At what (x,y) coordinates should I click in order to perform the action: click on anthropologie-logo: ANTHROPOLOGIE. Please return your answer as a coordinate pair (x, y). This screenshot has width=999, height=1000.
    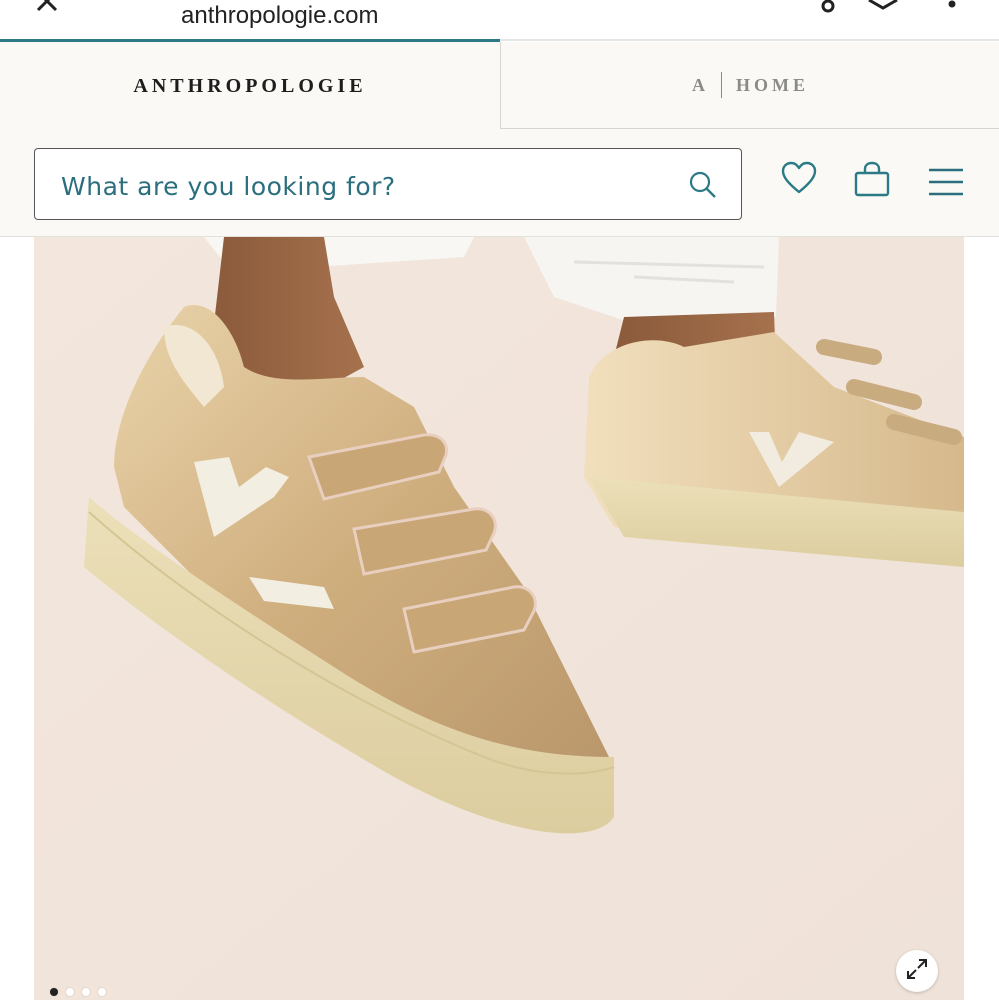
    Looking at the image, I should click on (250, 85).